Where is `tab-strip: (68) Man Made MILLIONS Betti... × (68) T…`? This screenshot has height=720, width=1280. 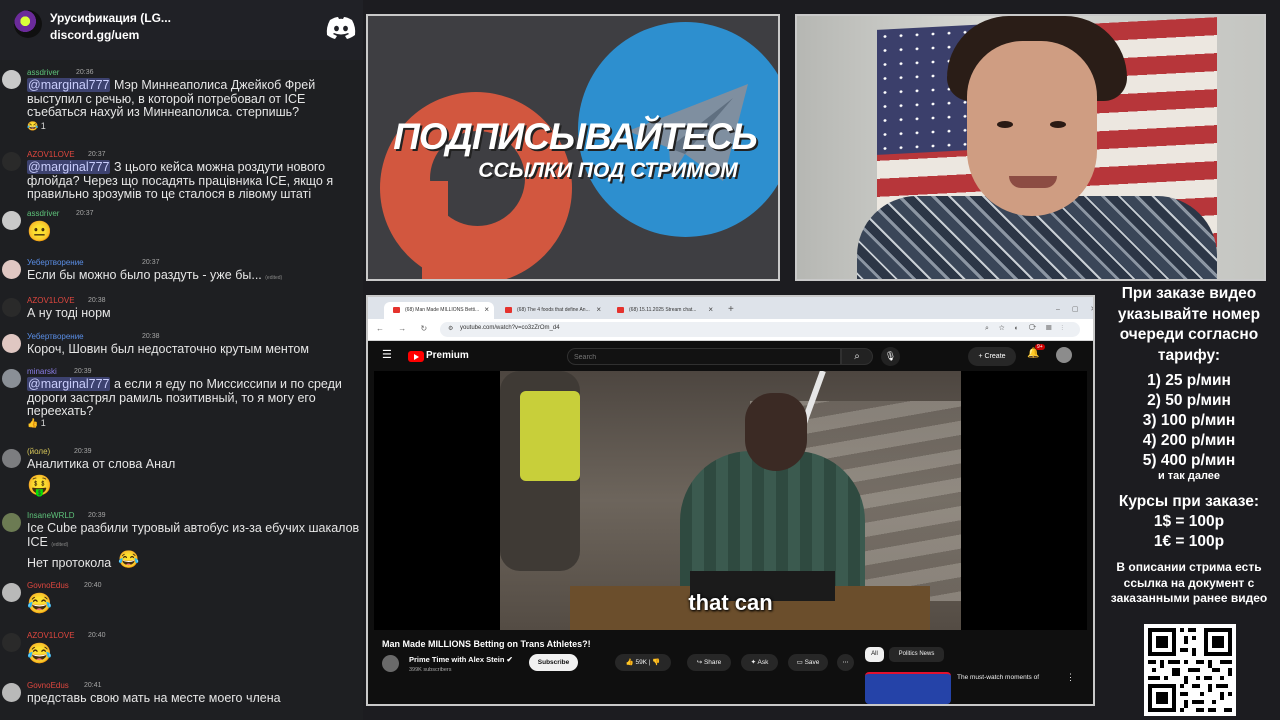 tab-strip: (68) Man Made MILLIONS Betti... × (68) T… is located at coordinates (730, 308).